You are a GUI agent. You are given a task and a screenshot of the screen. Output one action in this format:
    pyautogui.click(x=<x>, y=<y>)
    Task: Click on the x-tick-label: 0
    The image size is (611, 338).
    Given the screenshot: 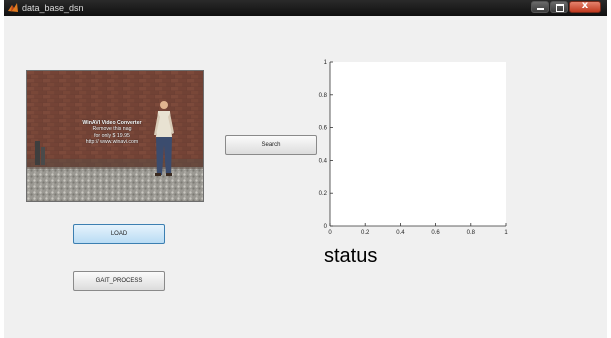 What is the action you would take?
    pyautogui.click(x=330, y=233)
    